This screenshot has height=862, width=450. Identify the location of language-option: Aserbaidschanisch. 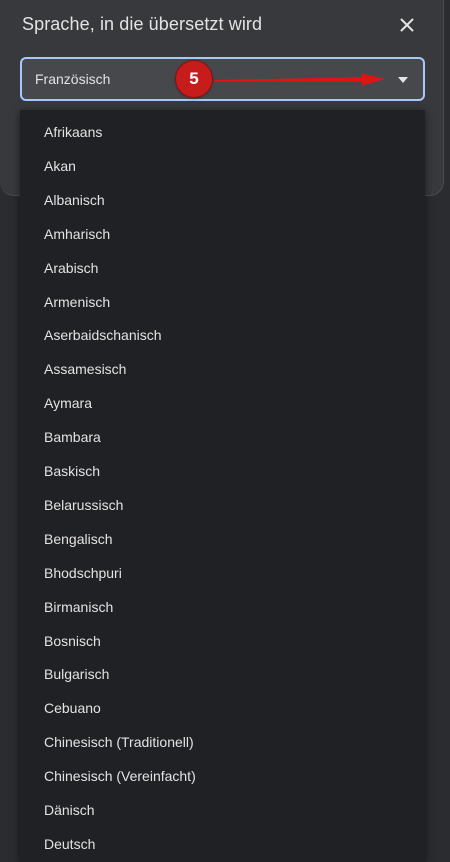
(222, 335).